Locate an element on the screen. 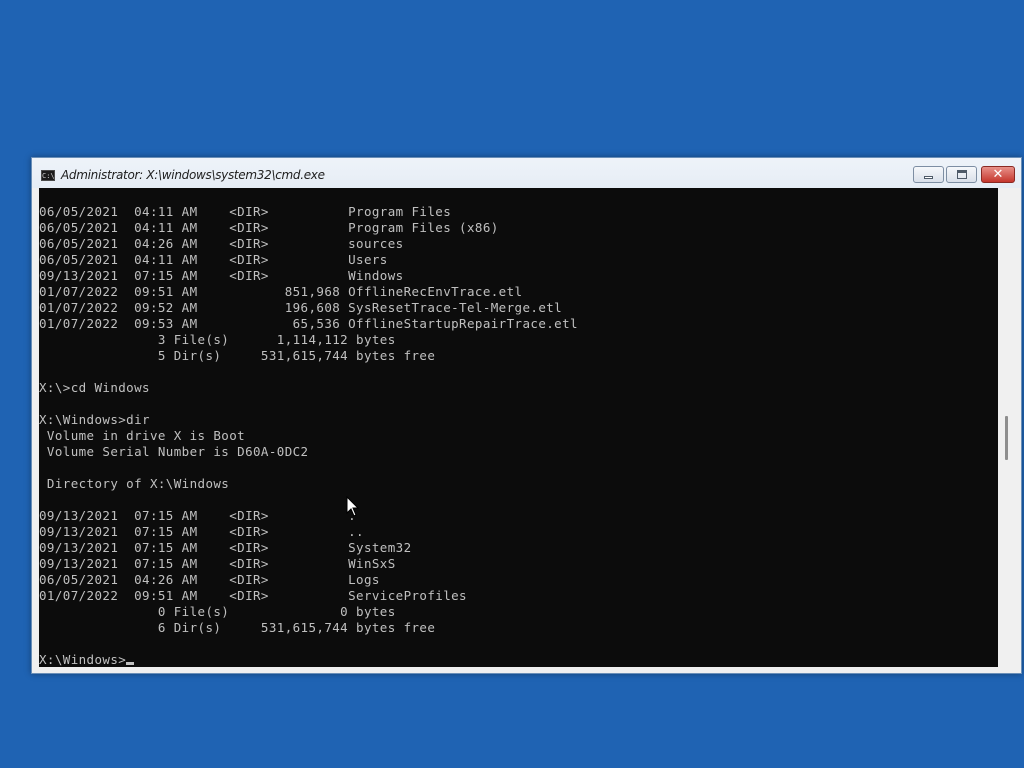 The image size is (1024, 768). minimize-icon is located at coordinates (928, 177).